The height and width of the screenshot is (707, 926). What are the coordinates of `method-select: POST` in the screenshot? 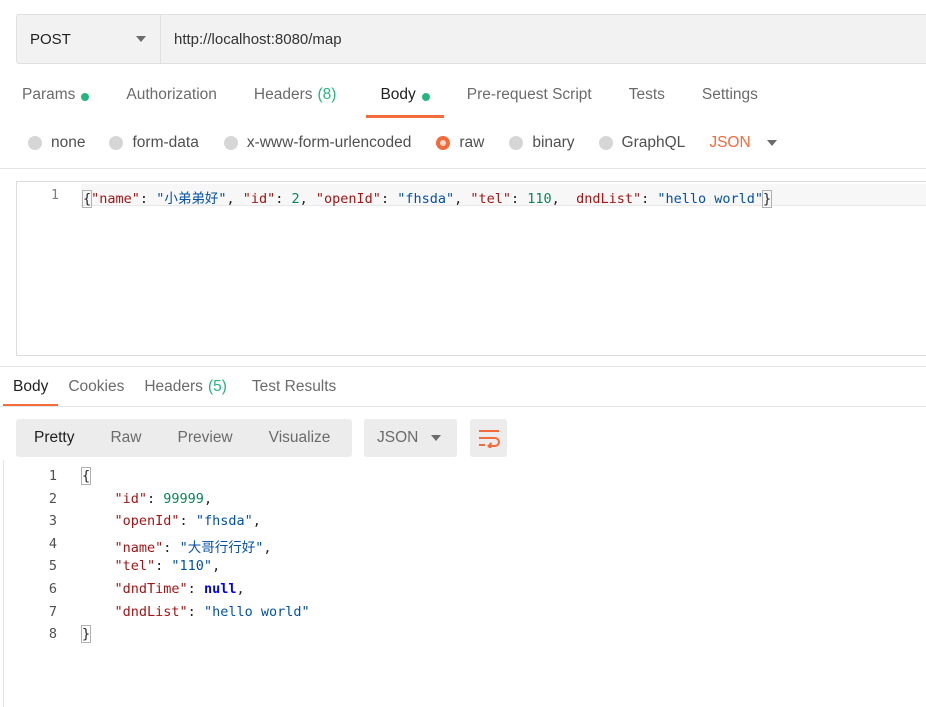 It's located at (89, 39).